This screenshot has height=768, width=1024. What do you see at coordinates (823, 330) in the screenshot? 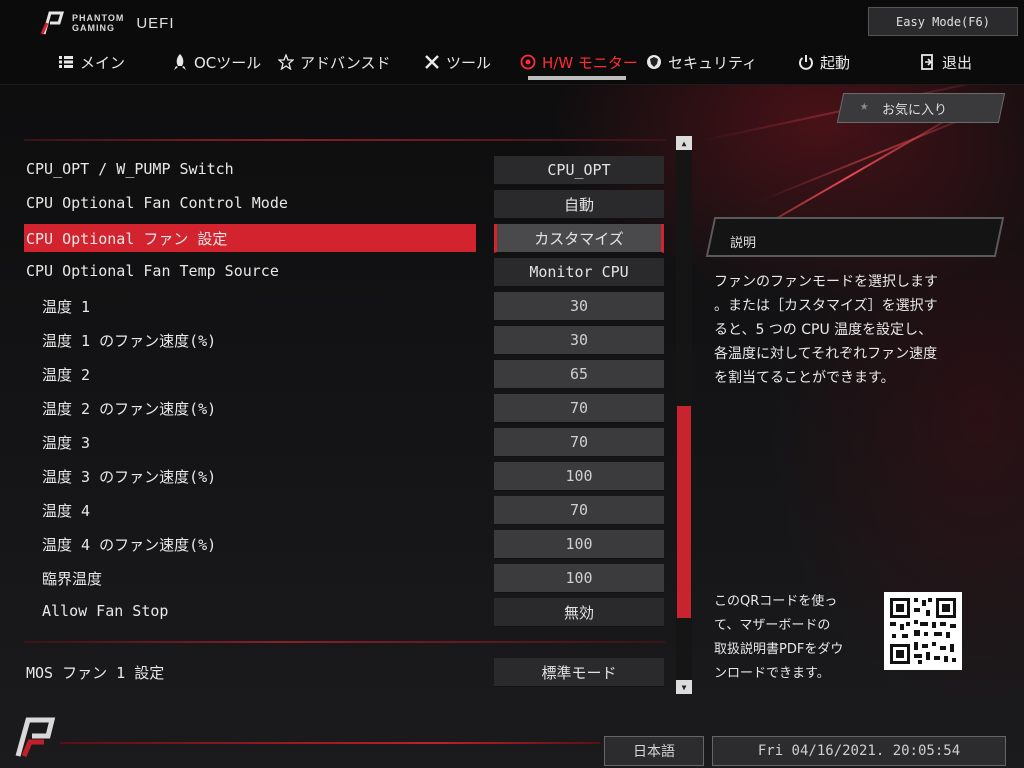
I see `description-line: ると、5 つの CPU 温度を設定し、` at bounding box center [823, 330].